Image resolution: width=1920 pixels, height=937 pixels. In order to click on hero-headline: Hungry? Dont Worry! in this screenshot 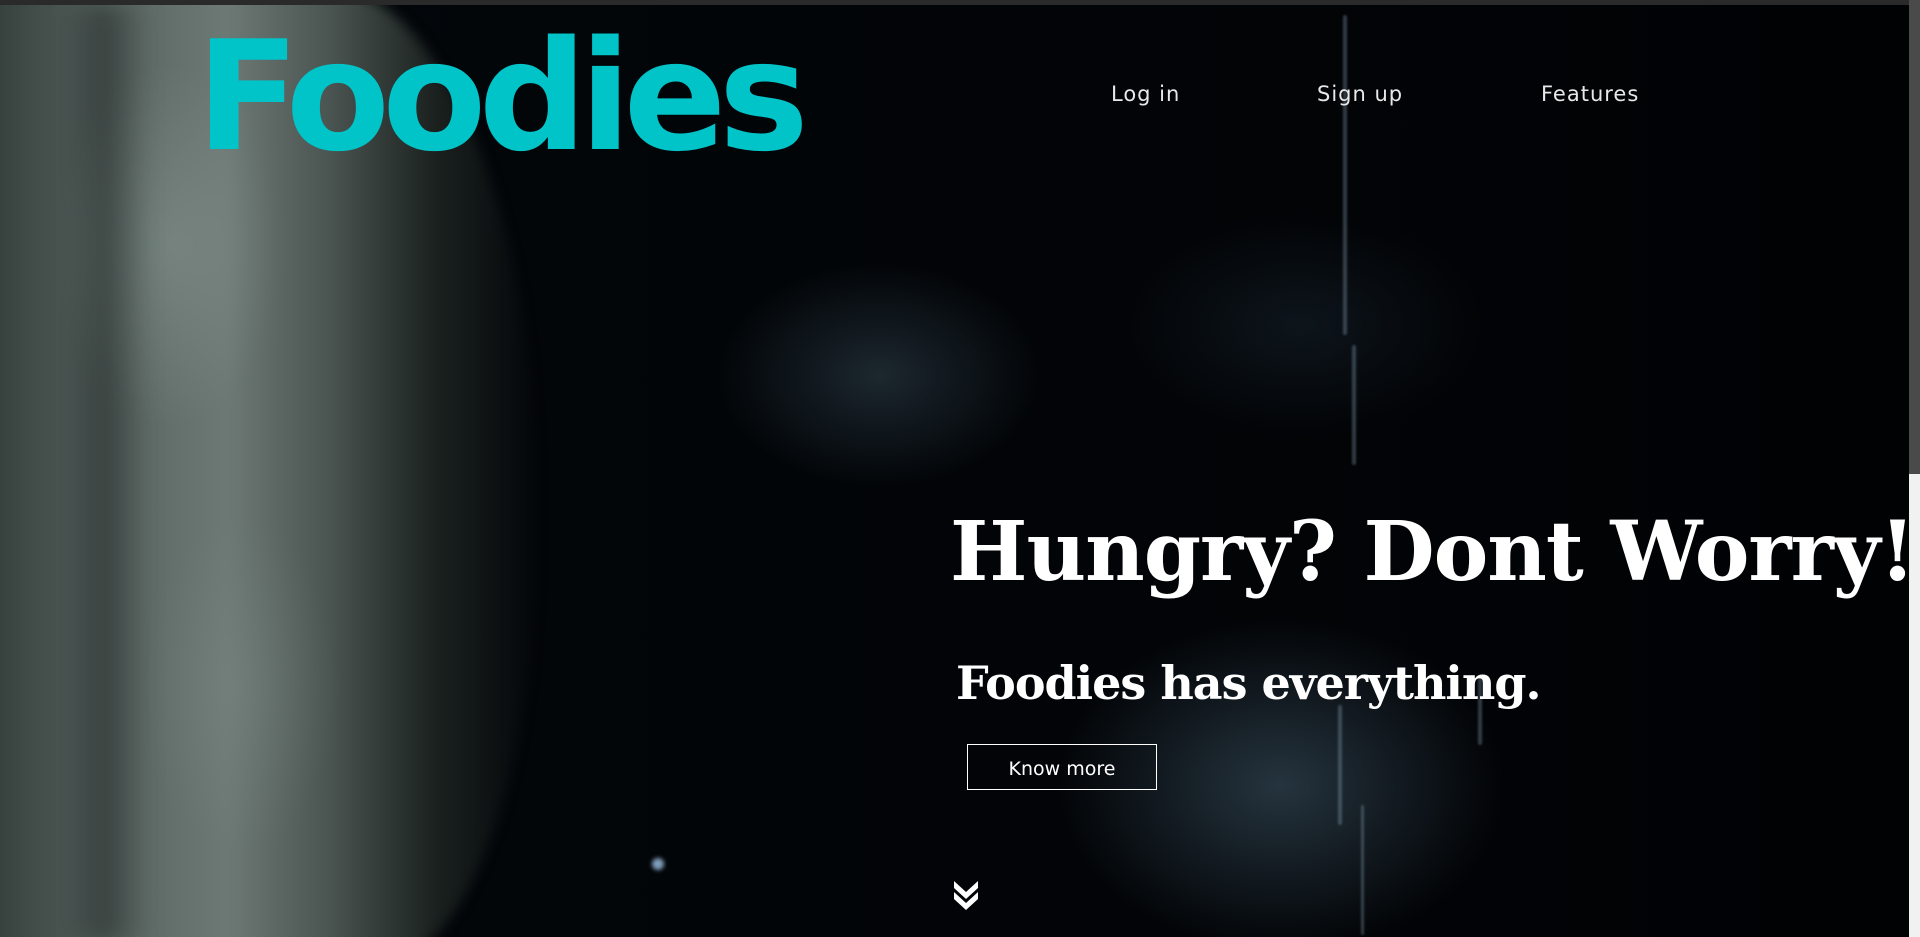, I will do `click(1432, 552)`.